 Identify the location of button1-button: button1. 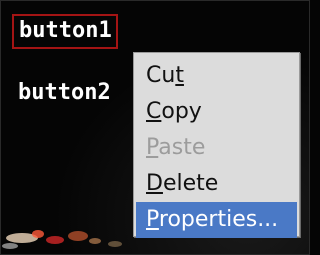
(65, 31).